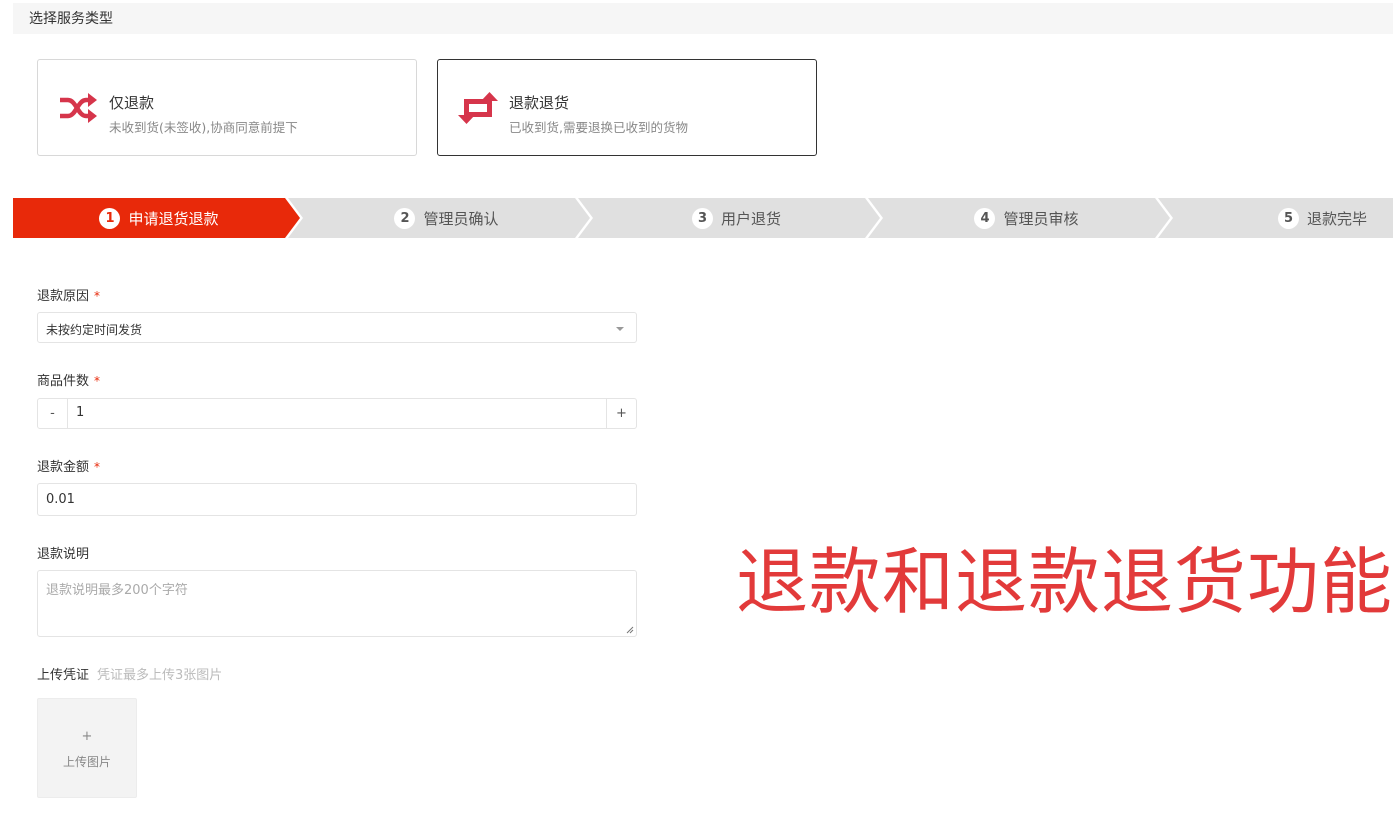 The image size is (1393, 821). Describe the element at coordinates (703, 18) in the screenshot. I see `section-header: 选择服务类型` at that location.